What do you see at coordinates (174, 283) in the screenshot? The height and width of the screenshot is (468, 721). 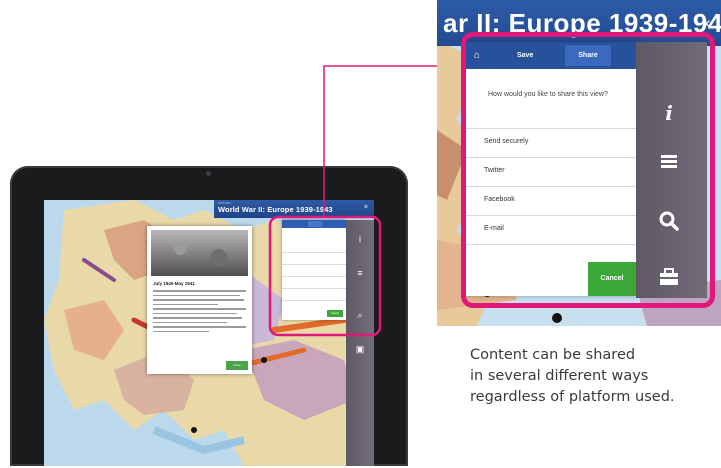 I see `popup-headline: July 1940-May 1941` at bounding box center [174, 283].